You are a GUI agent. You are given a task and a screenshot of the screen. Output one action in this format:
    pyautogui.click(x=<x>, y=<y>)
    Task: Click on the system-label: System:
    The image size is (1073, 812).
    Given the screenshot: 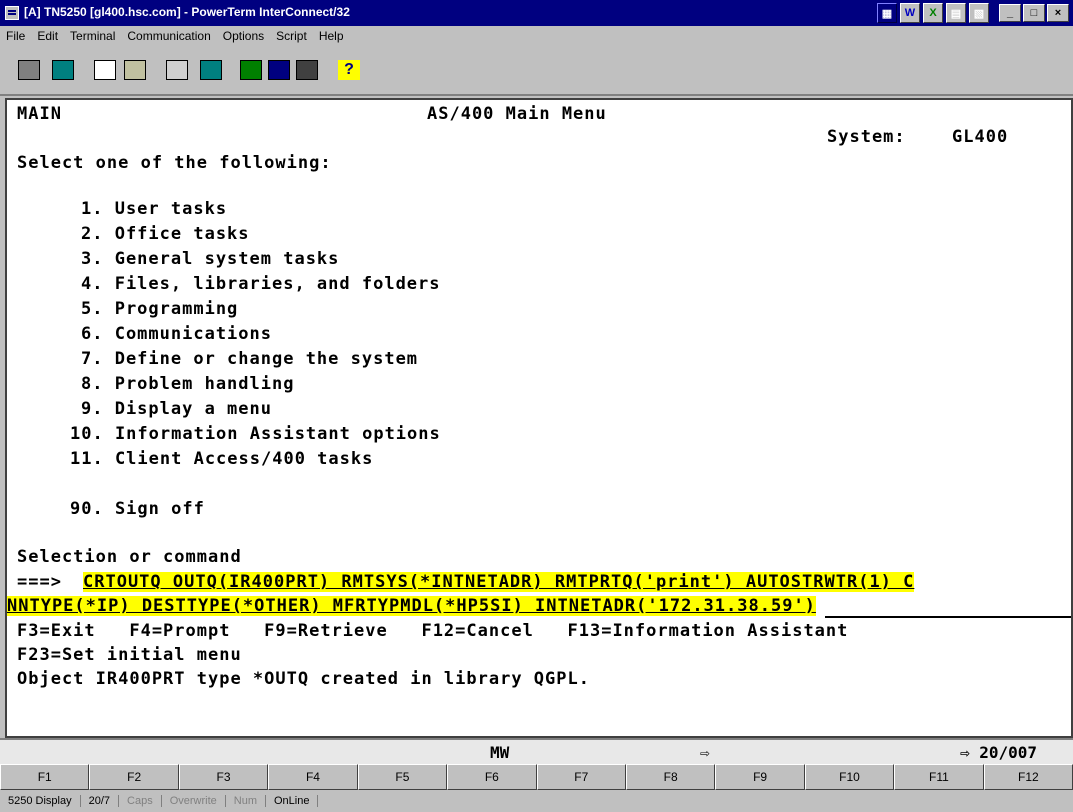 What is the action you would take?
    pyautogui.click(x=866, y=137)
    